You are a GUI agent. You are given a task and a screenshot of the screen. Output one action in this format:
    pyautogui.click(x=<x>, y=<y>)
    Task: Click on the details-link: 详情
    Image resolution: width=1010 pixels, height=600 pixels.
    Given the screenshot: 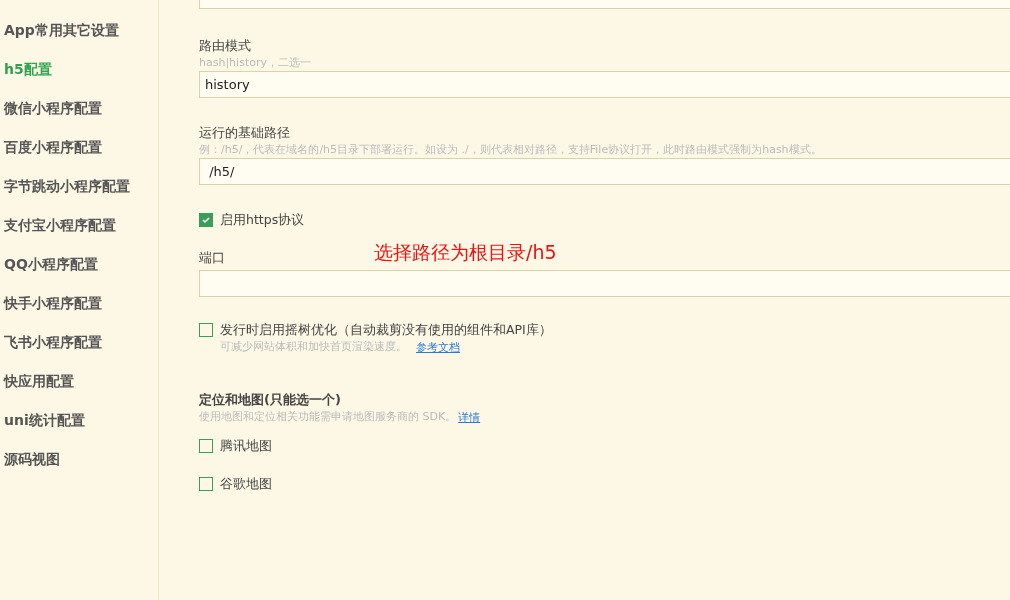 What is the action you would take?
    pyautogui.click(x=469, y=417)
    